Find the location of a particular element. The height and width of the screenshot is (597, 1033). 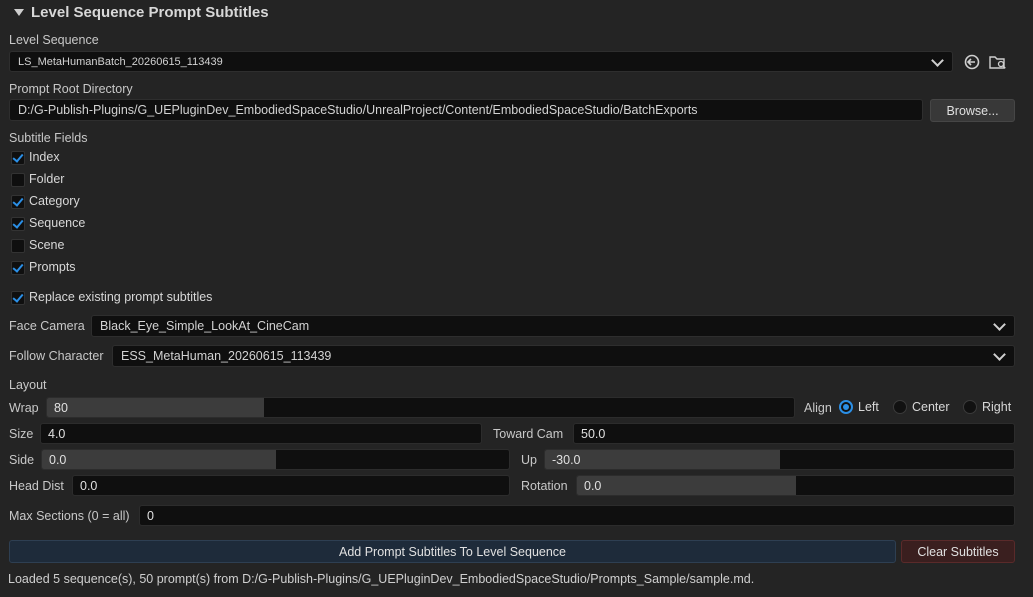

folder-search-icon is located at coordinates (998, 62).